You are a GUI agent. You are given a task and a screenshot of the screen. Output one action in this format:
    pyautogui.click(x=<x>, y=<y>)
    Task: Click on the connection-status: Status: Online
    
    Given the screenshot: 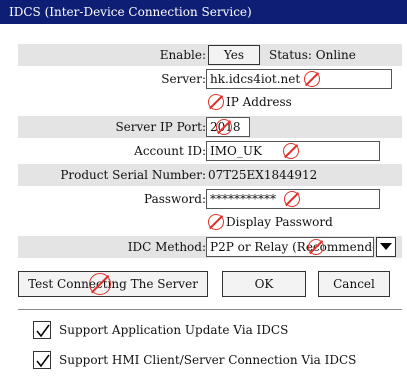 What is the action you would take?
    pyautogui.click(x=312, y=55)
    